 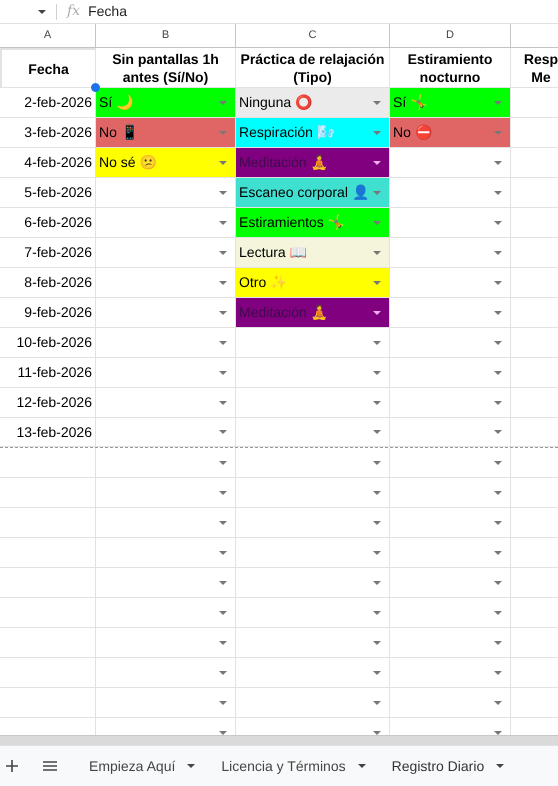 What do you see at coordinates (450, 103) in the screenshot?
I see `dropdown-cell: Sí 🤸` at bounding box center [450, 103].